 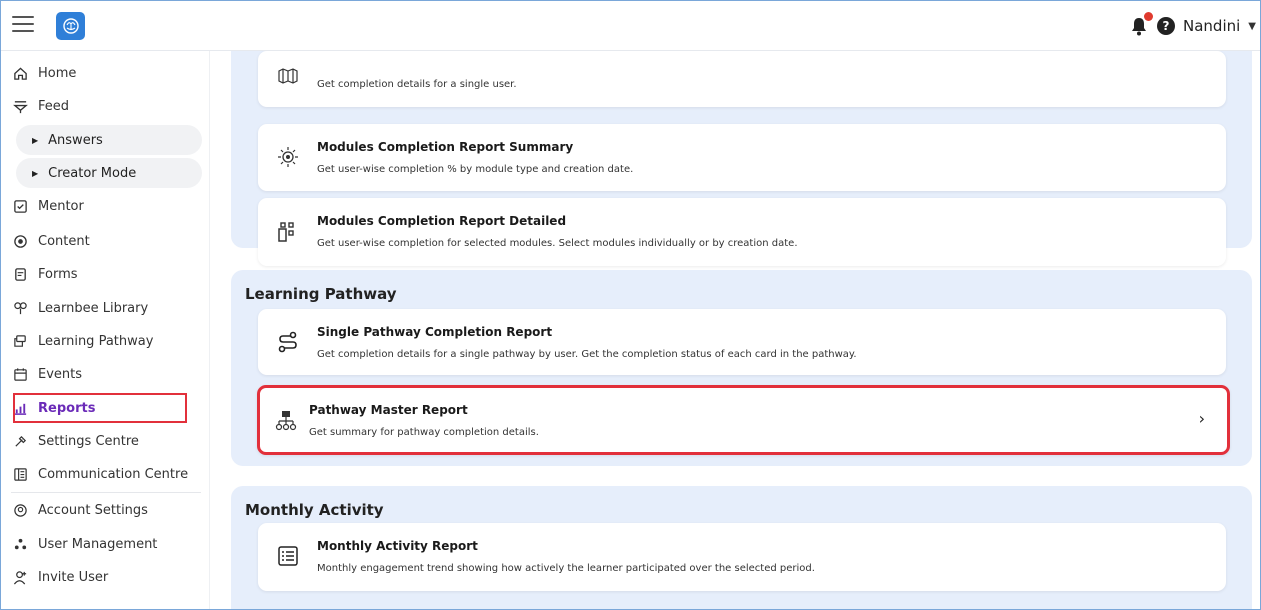 I want to click on section-title: Learning Pathway, so click(x=321, y=294).